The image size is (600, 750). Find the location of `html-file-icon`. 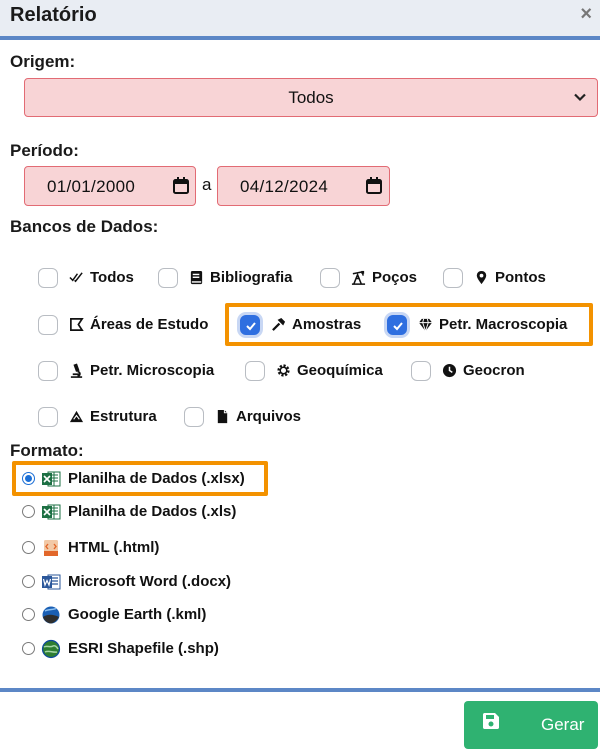

html-file-icon is located at coordinates (51, 548).